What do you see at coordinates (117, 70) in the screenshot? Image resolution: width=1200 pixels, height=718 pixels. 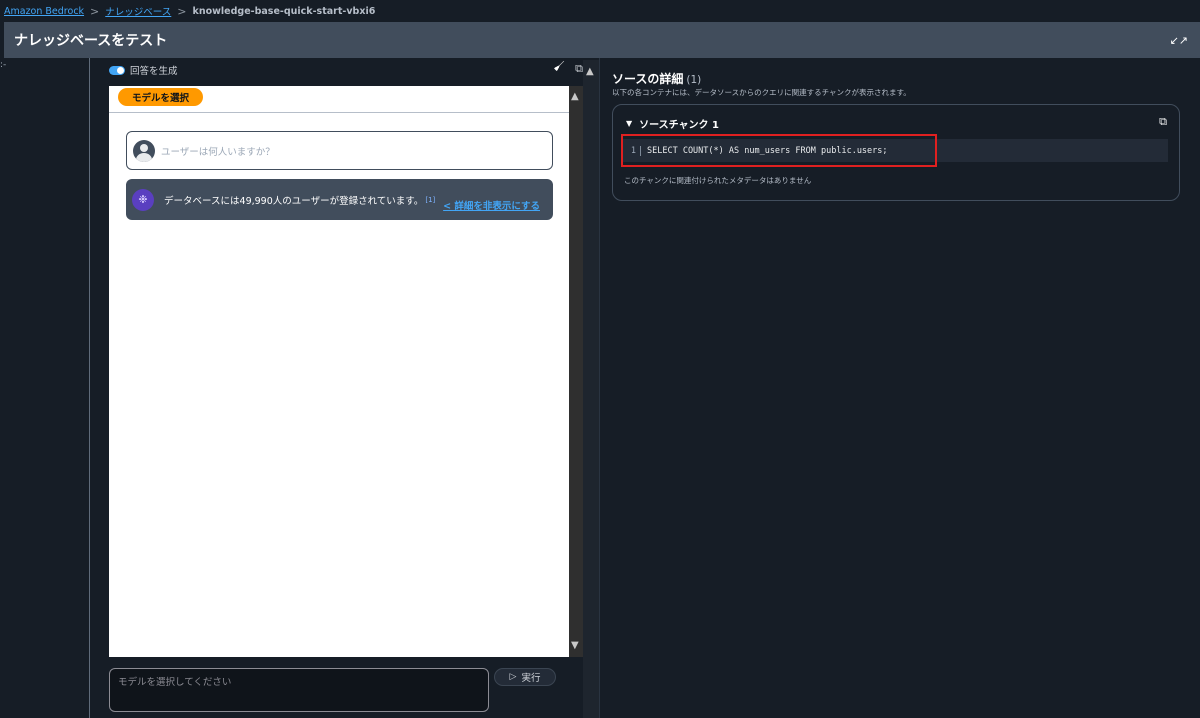 I see `generate-answer-toggle` at bounding box center [117, 70].